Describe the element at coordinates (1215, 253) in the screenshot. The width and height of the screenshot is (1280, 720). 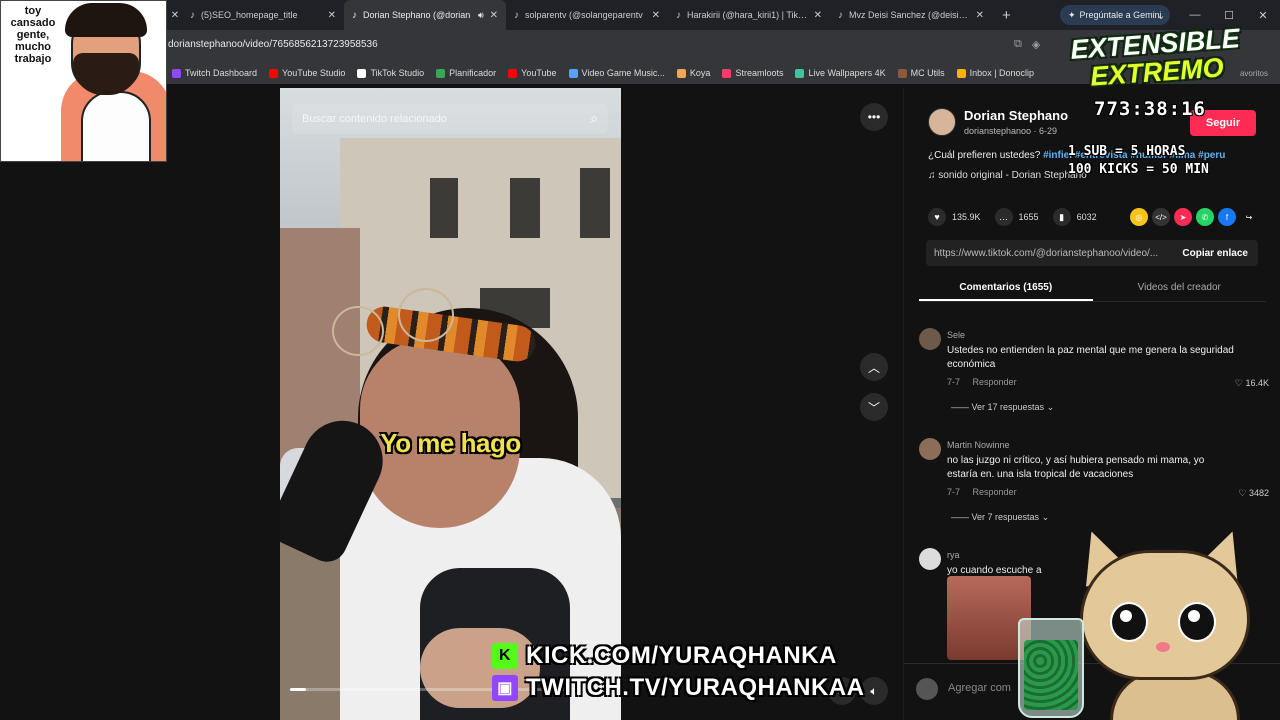
I see `copy-link-button: Copiar enlace` at that location.